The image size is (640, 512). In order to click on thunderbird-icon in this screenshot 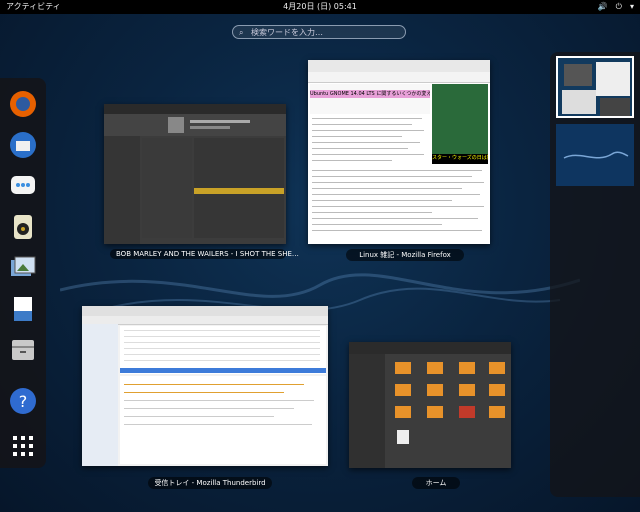, I will do `click(23, 145)`.